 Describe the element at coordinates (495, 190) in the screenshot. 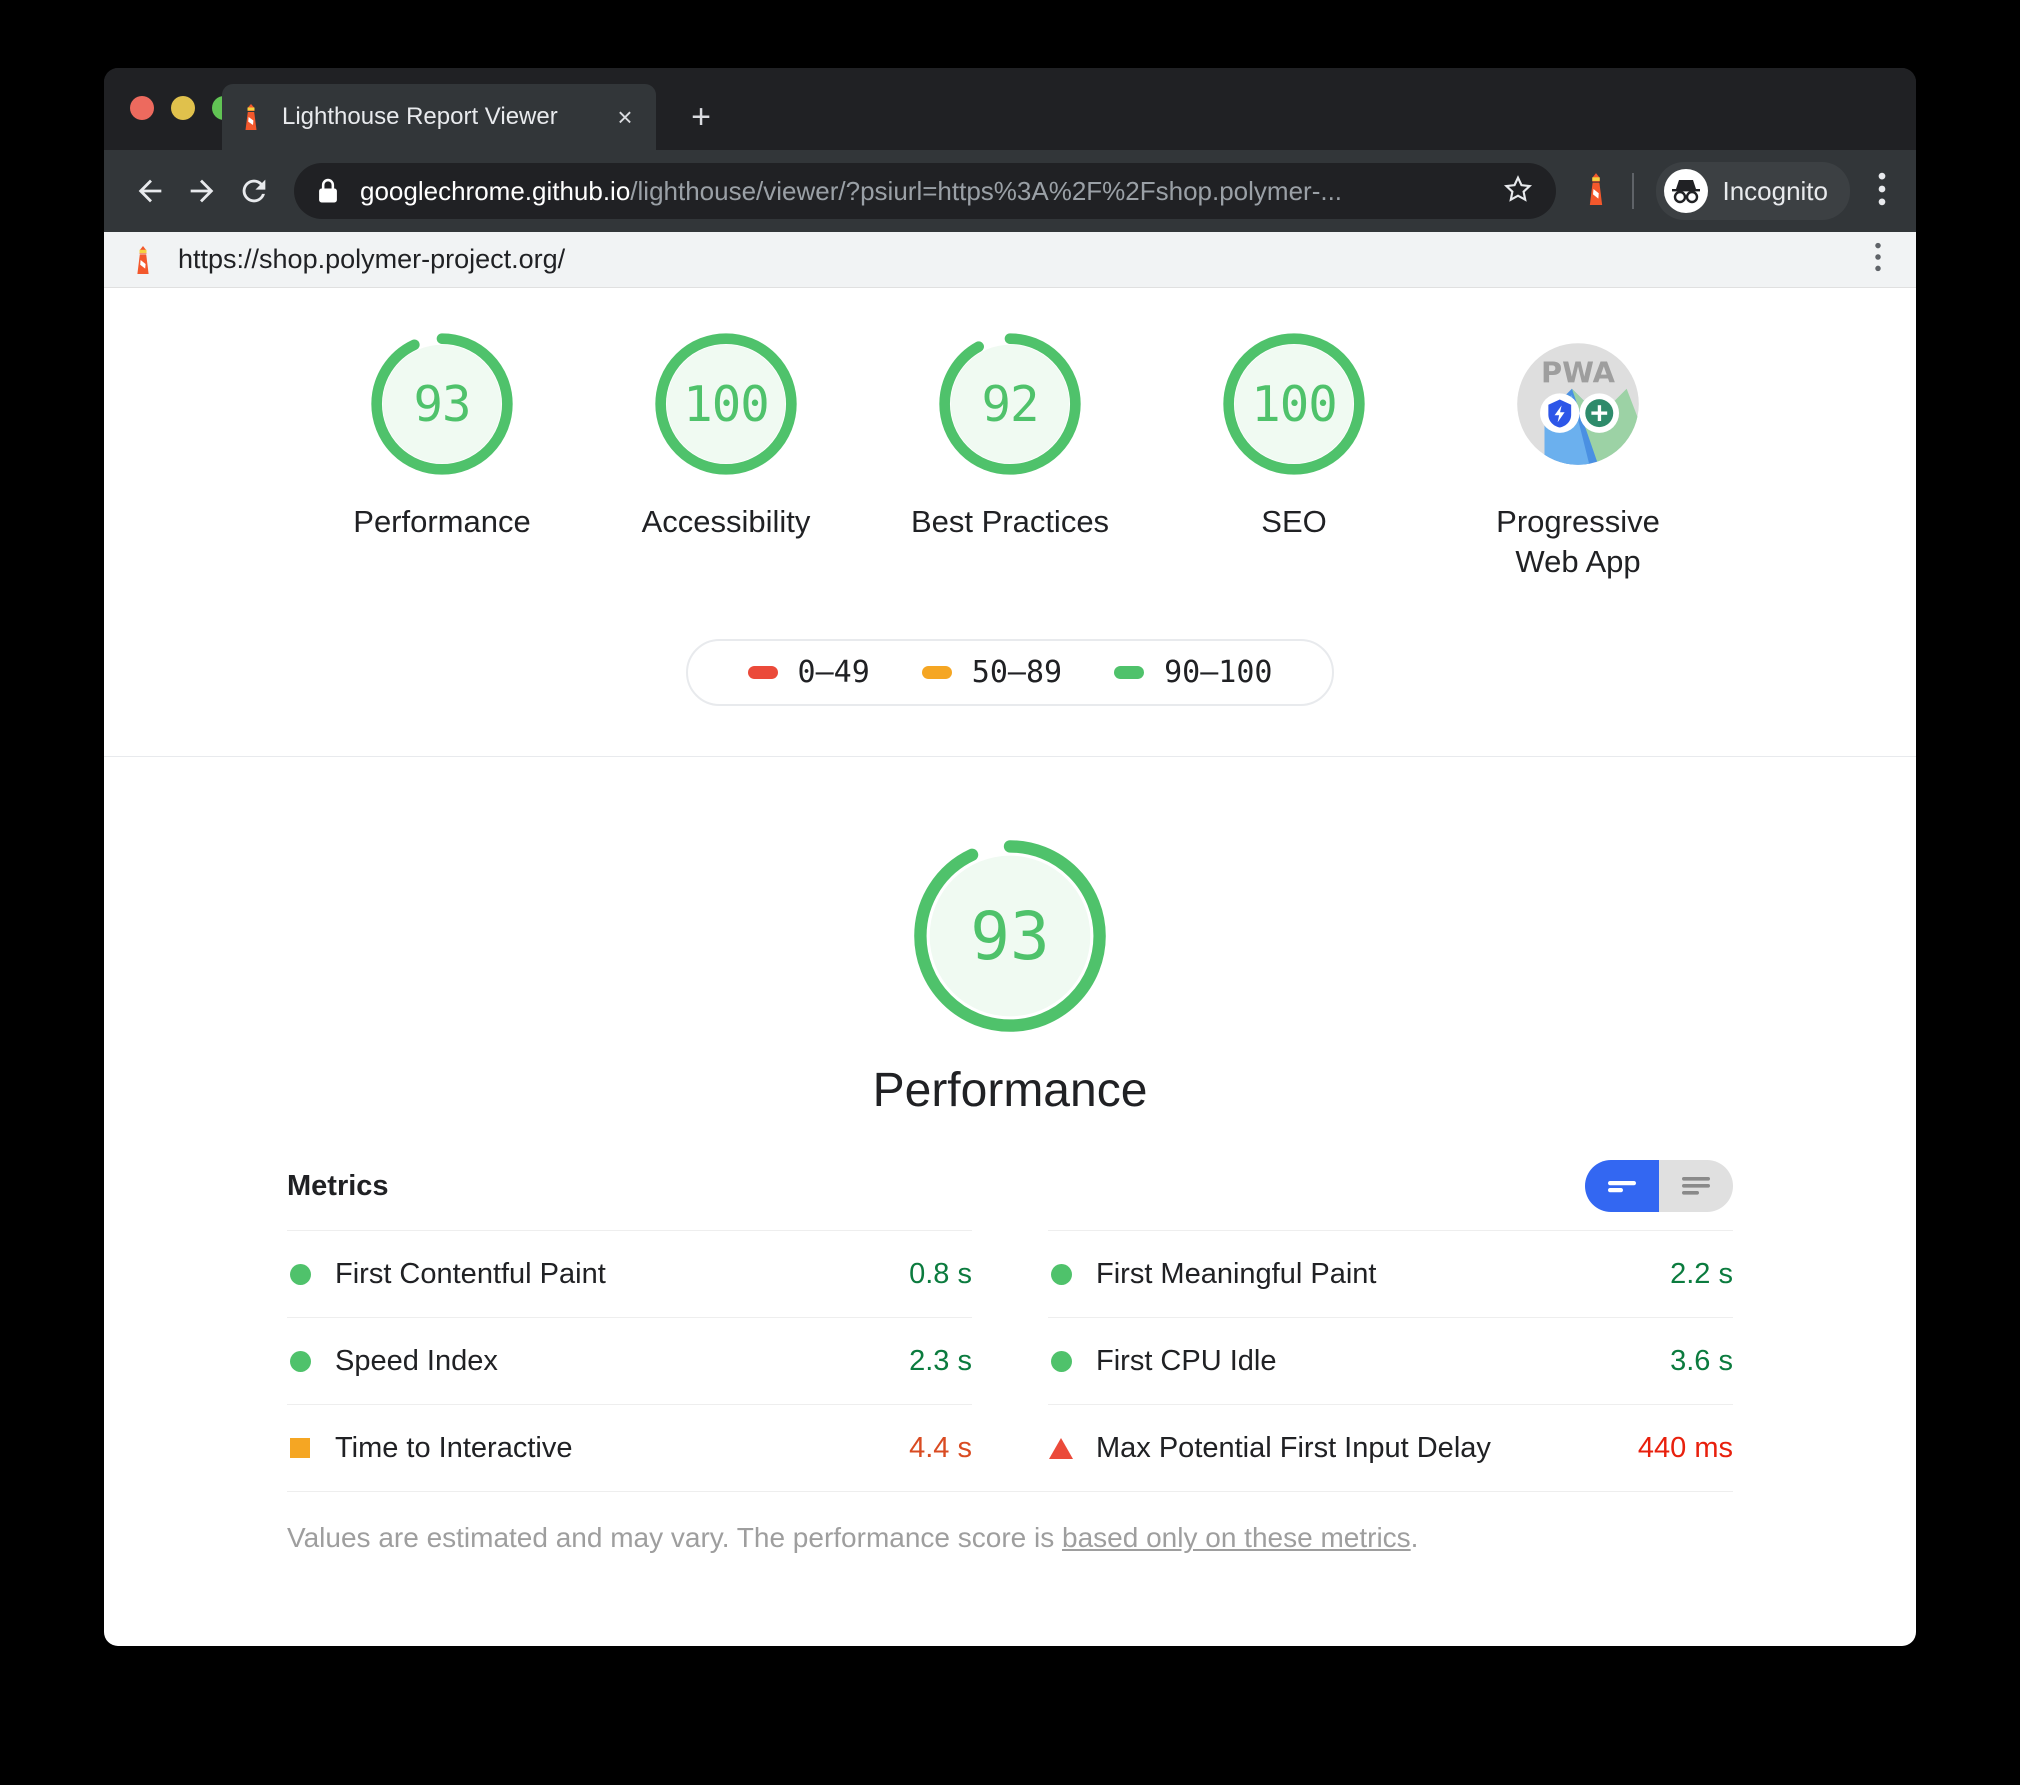

I see `url-host: googlechrome.github.io` at that location.